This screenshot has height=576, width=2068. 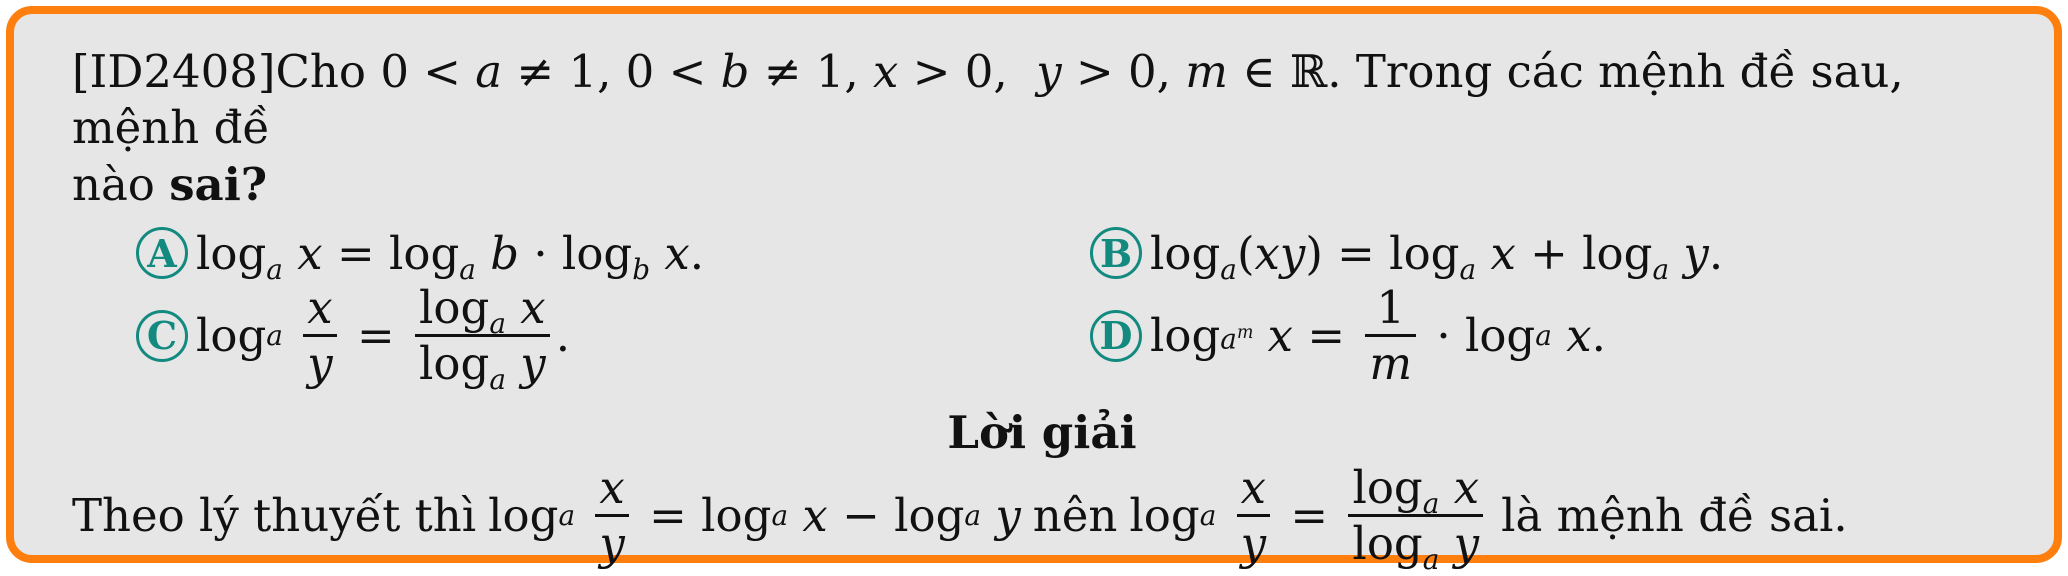 What do you see at coordinates (1116, 253) in the screenshot?
I see `option-b-badge: B` at bounding box center [1116, 253].